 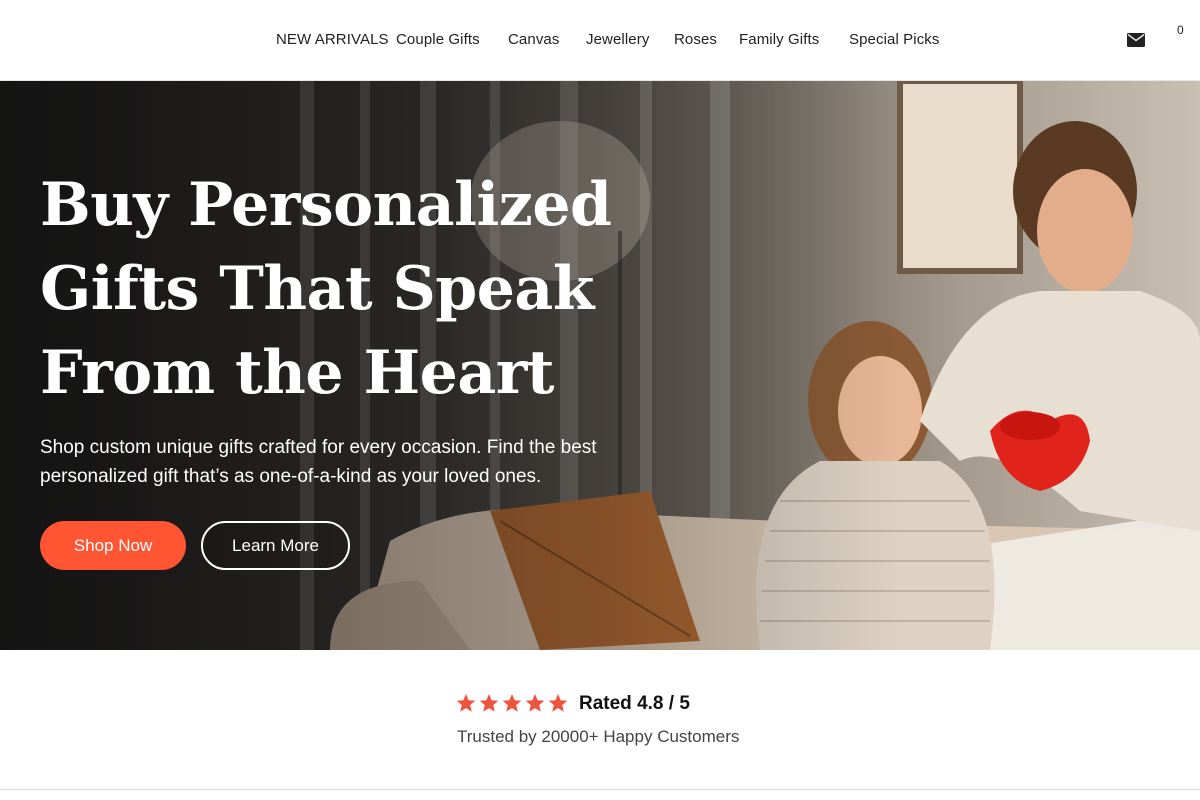 What do you see at coordinates (695, 39) in the screenshot?
I see `nav-item-roses: Roses` at bounding box center [695, 39].